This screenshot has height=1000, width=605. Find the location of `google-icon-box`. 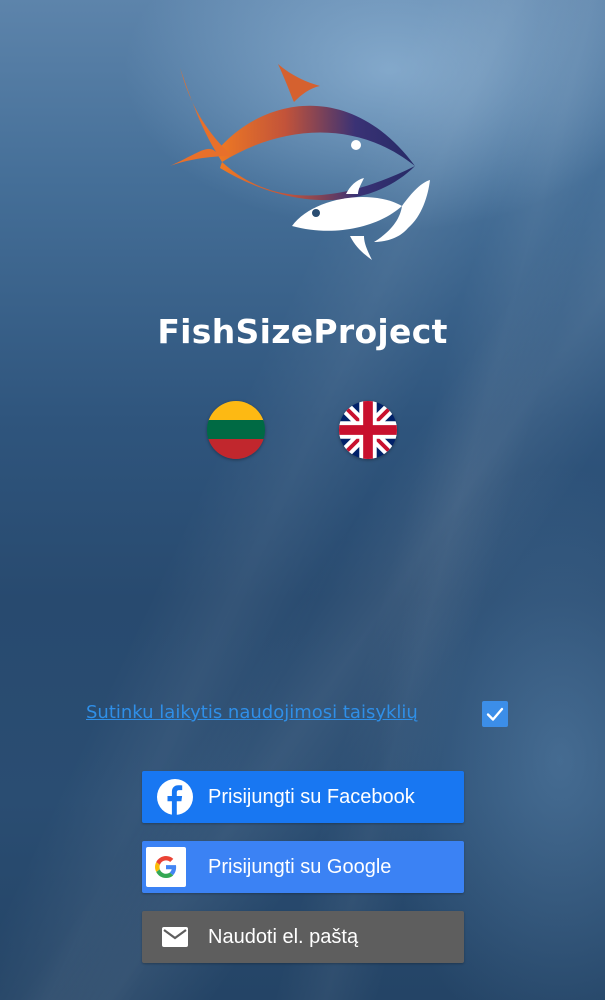

google-icon-box is located at coordinates (166, 867).